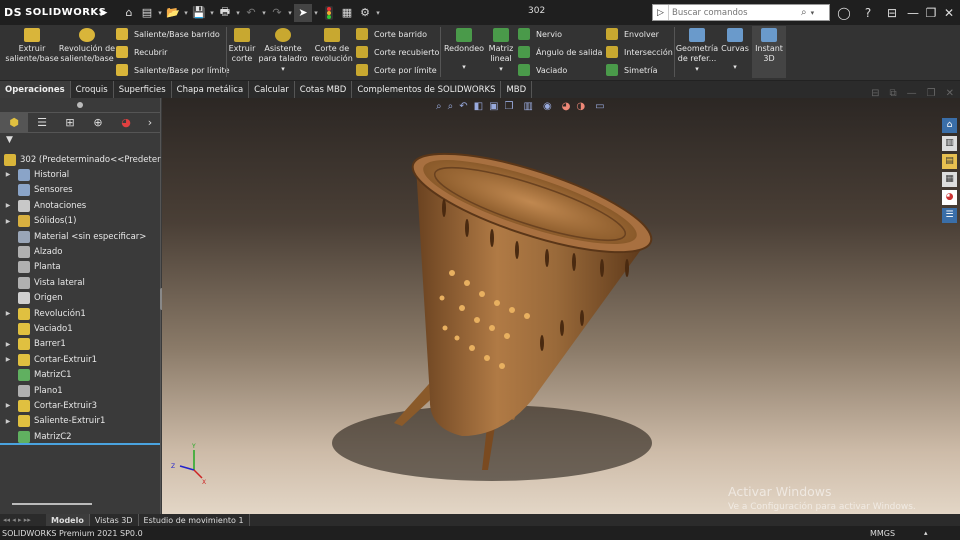 Image resolution: width=960 pixels, height=540 pixels. What do you see at coordinates (347, 13) in the screenshot?
I see `file-properties-icon: ▦` at bounding box center [347, 13].